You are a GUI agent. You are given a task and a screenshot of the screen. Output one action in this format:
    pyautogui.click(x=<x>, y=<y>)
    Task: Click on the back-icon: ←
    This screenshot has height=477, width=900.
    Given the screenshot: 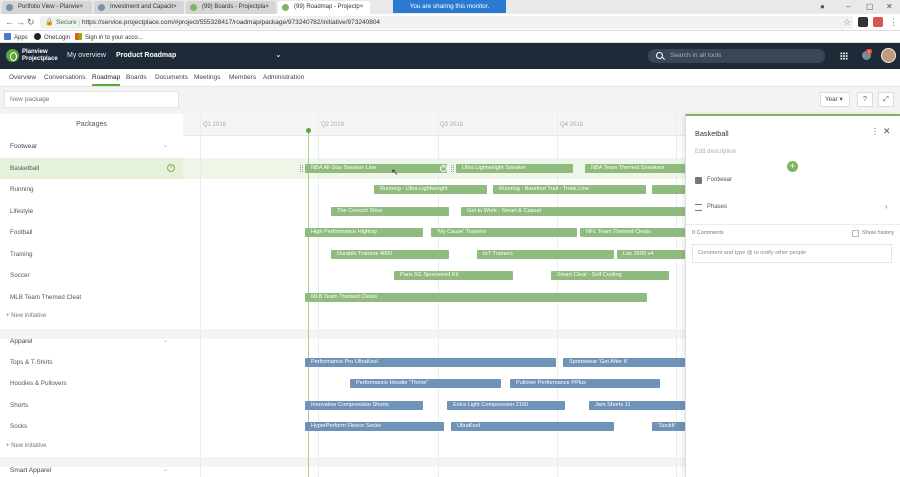 What is the action you would take?
    pyautogui.click(x=9, y=22)
    